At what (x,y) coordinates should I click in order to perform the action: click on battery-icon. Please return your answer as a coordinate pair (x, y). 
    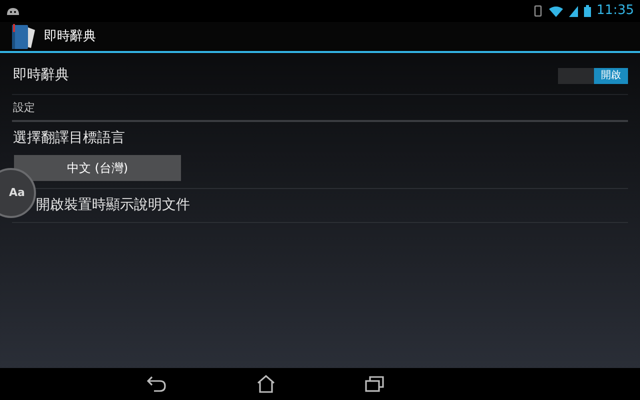
    Looking at the image, I should click on (587, 11).